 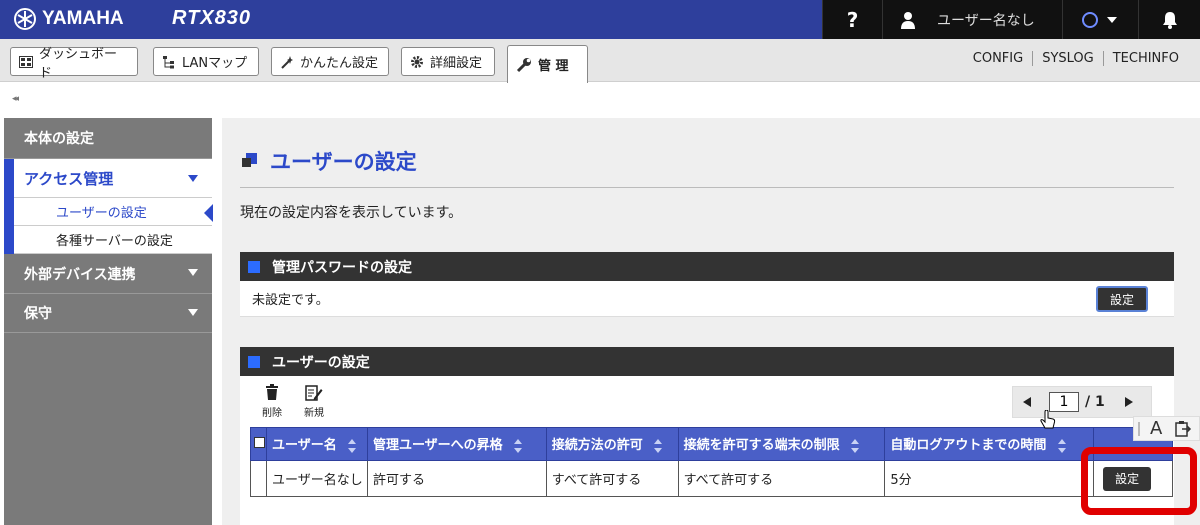 What do you see at coordinates (59, 139) in the screenshot?
I see `sidebar-item-label: 本体の設定` at bounding box center [59, 139].